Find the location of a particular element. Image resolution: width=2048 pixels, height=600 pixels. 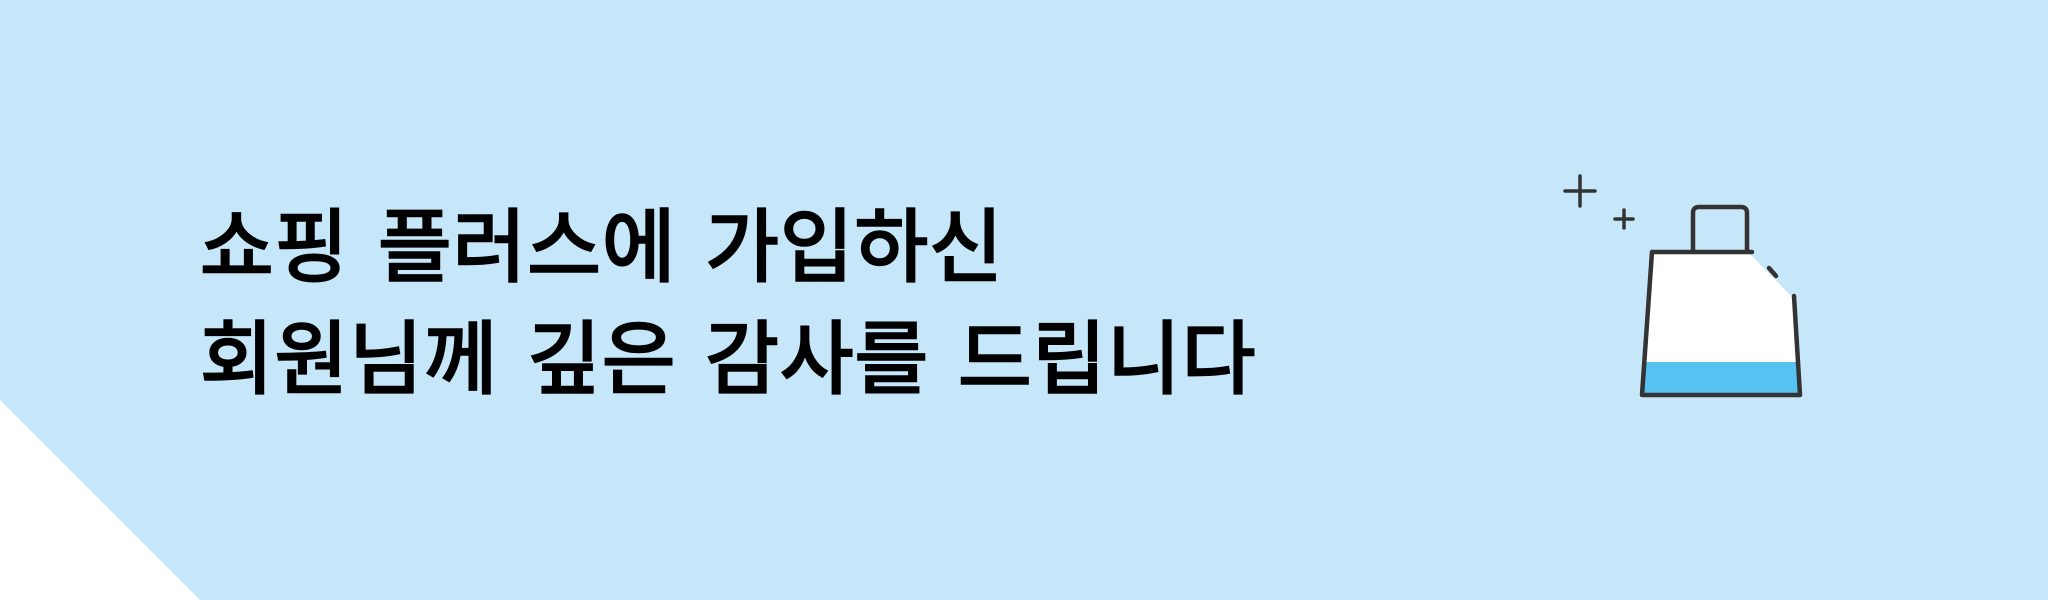

sparkle-icon is located at coordinates (1599, 202).